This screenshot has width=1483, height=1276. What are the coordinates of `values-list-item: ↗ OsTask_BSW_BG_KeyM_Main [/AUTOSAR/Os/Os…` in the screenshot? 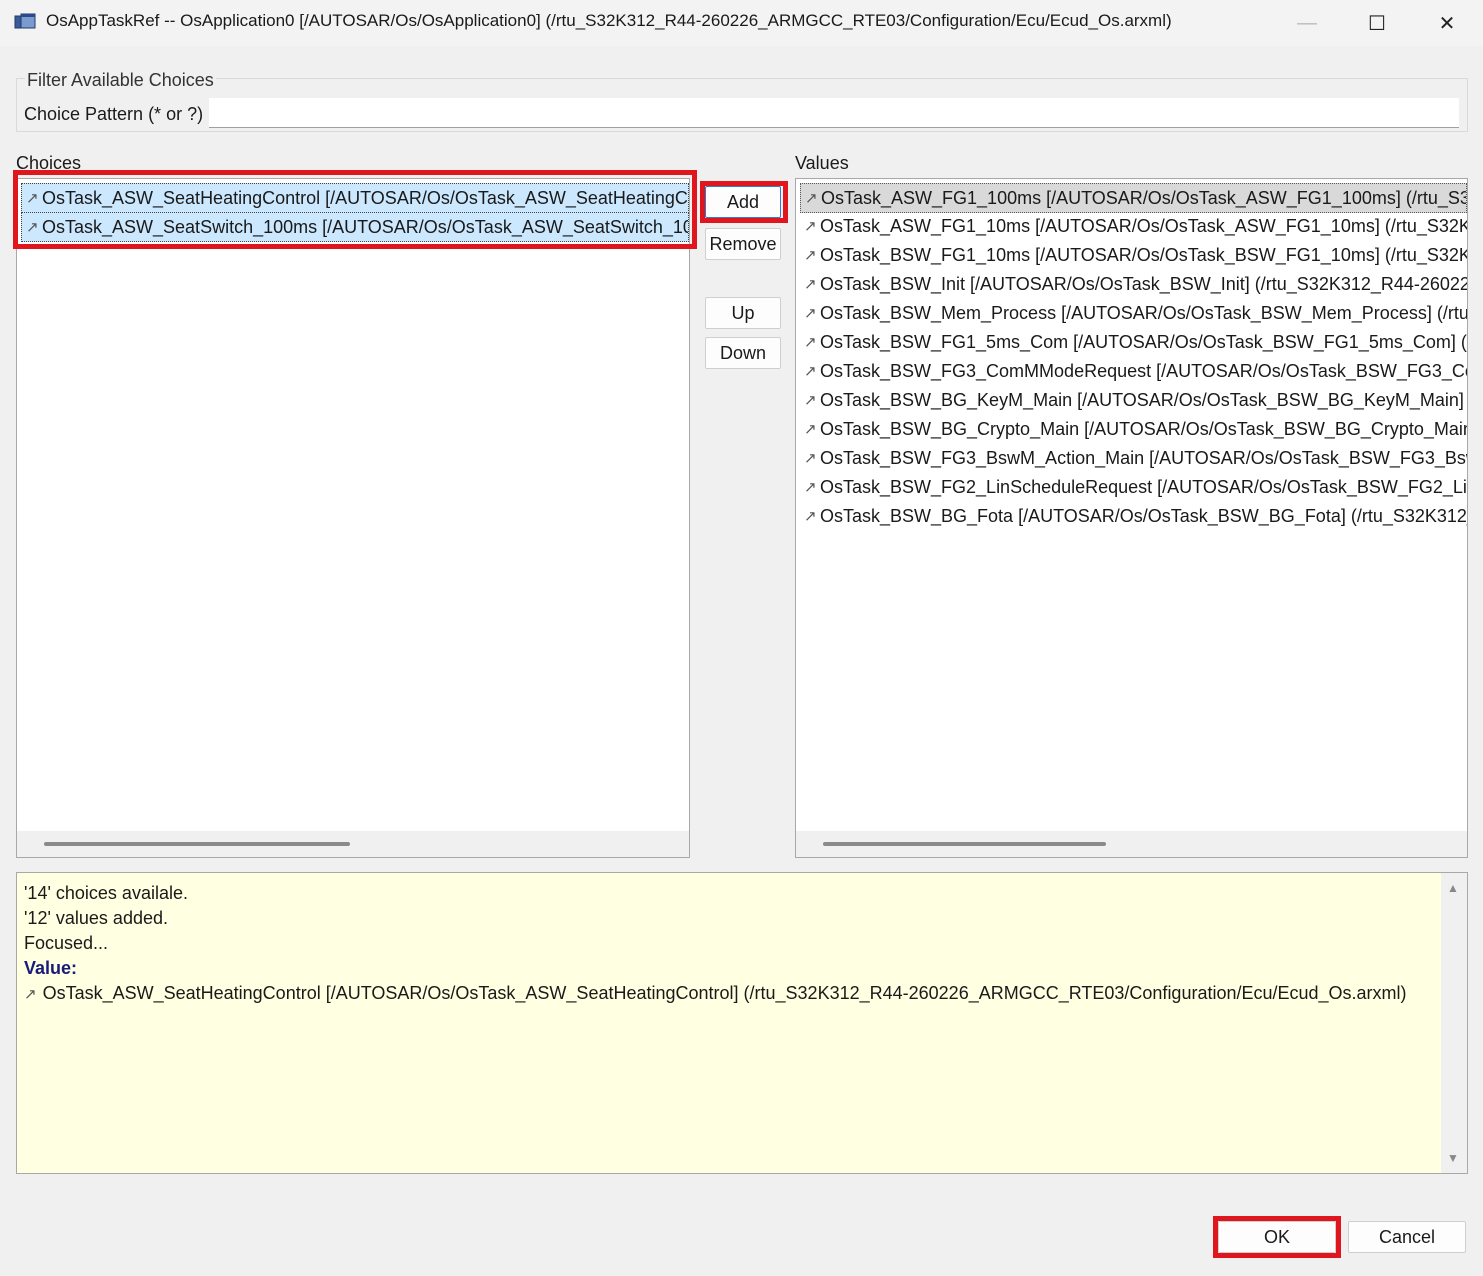 It's located at (1133, 400).